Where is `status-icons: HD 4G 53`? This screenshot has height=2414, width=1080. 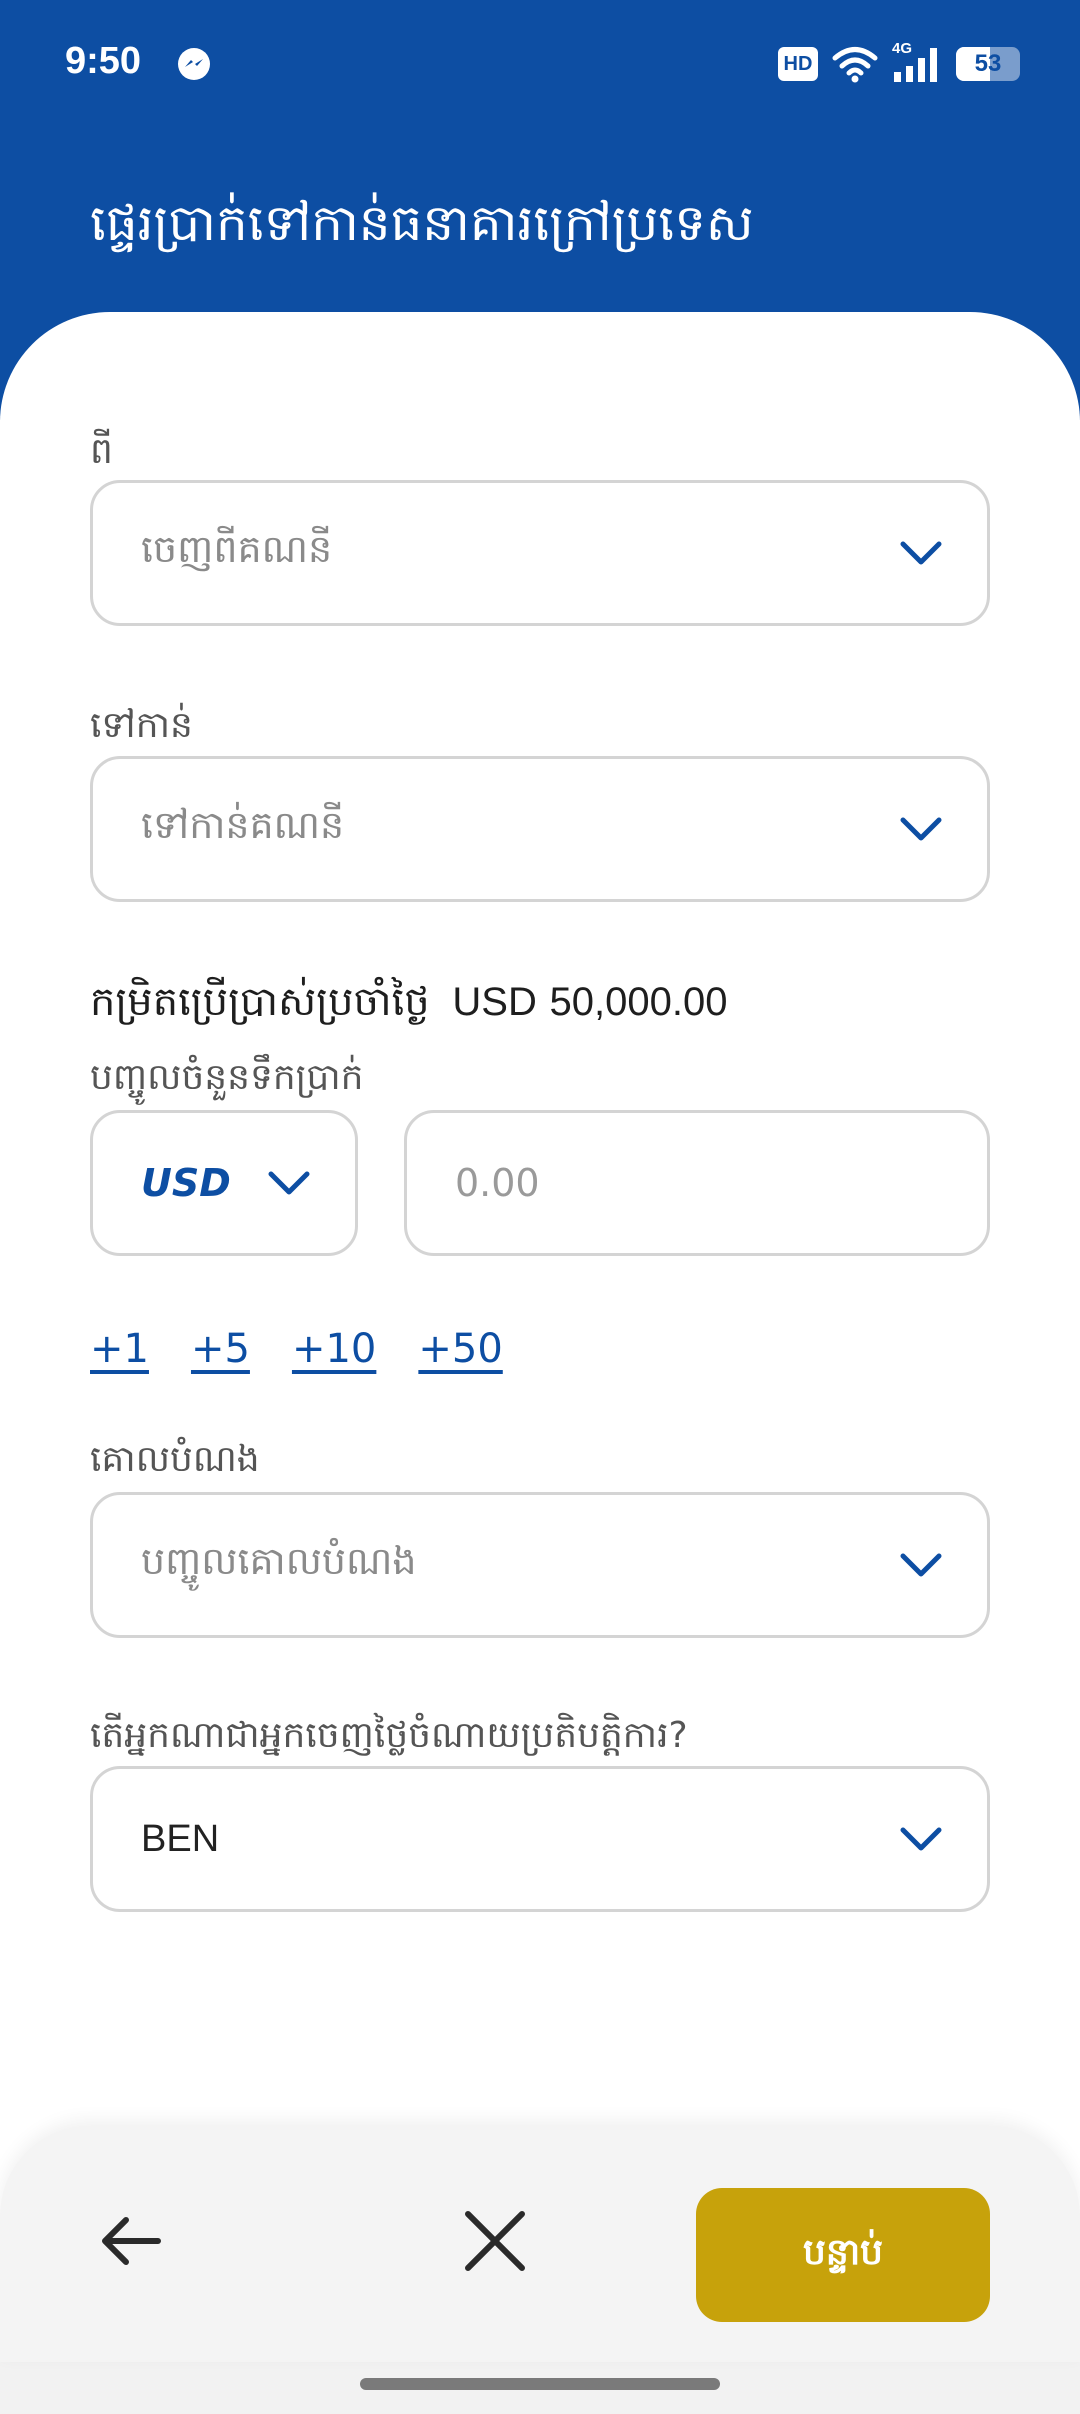 status-icons: HD 4G 53 is located at coordinates (899, 63).